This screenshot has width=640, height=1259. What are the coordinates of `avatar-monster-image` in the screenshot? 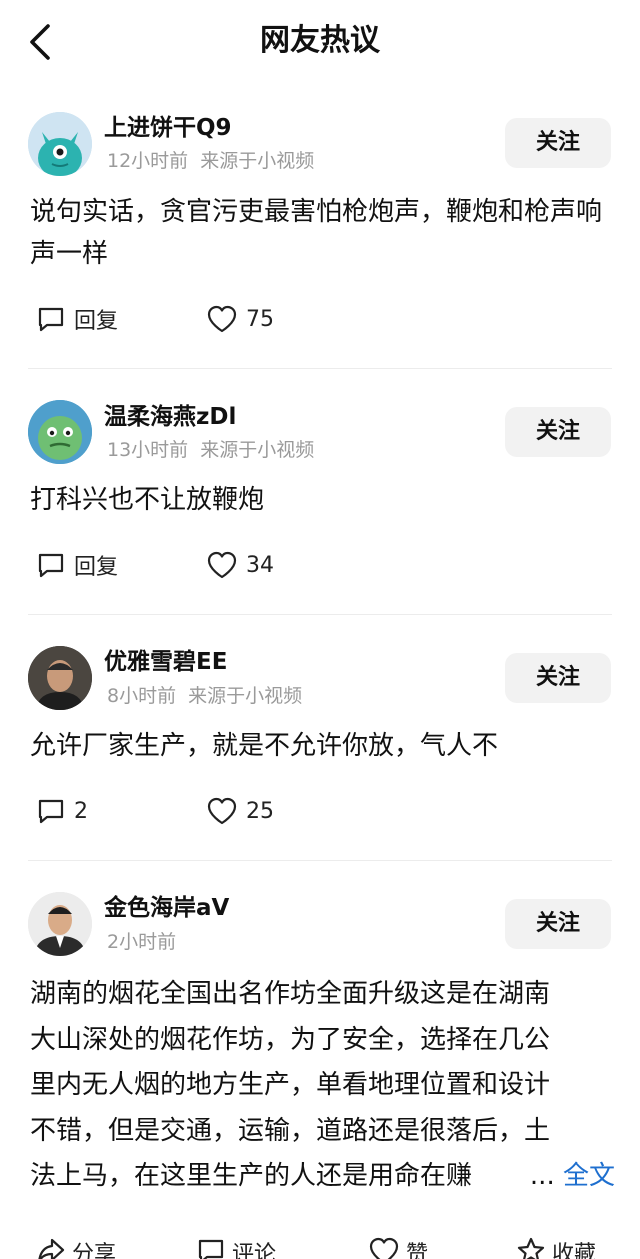 It's located at (60, 144).